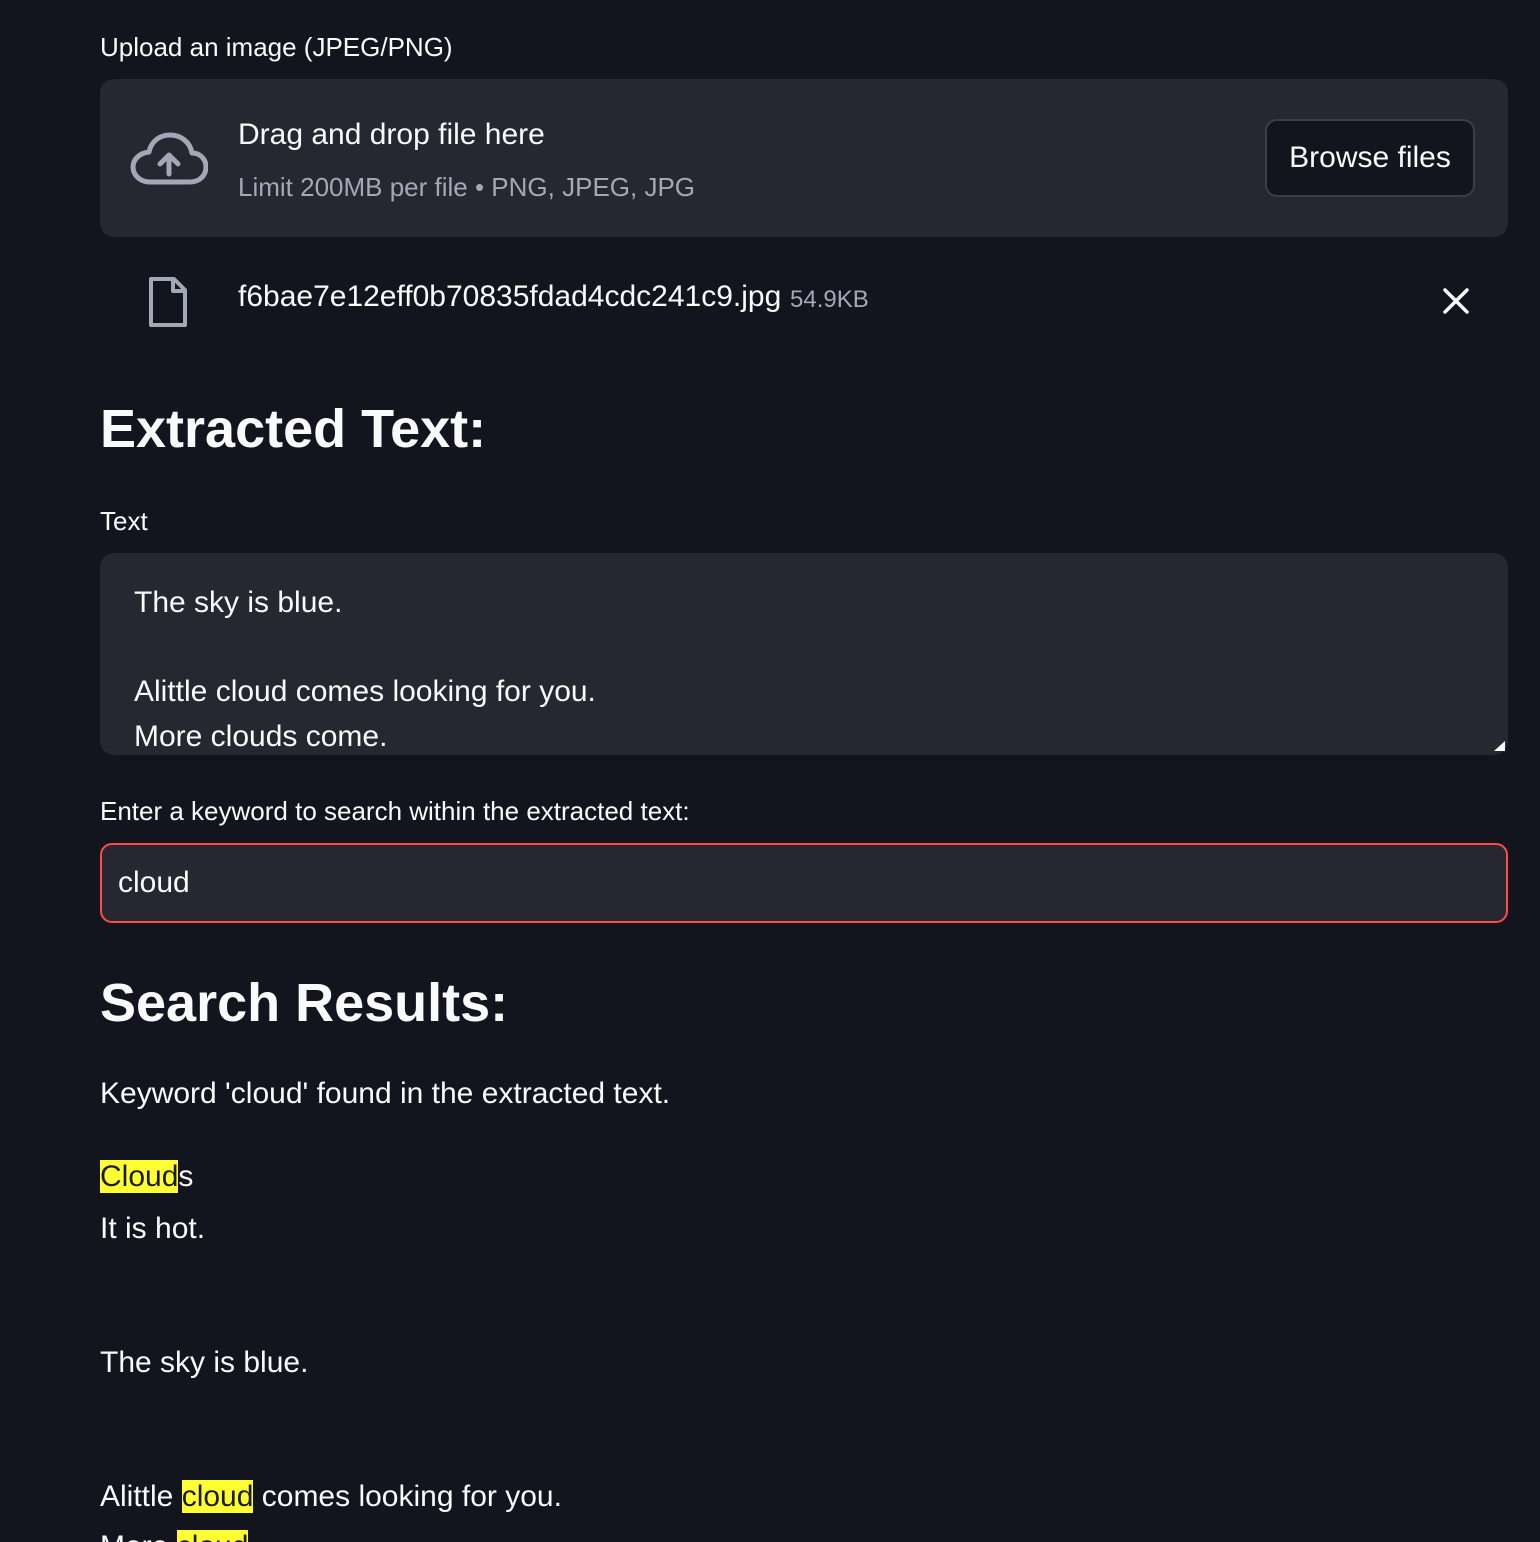 The width and height of the screenshot is (1540, 1542). I want to click on keyword-input: cloud, so click(804, 883).